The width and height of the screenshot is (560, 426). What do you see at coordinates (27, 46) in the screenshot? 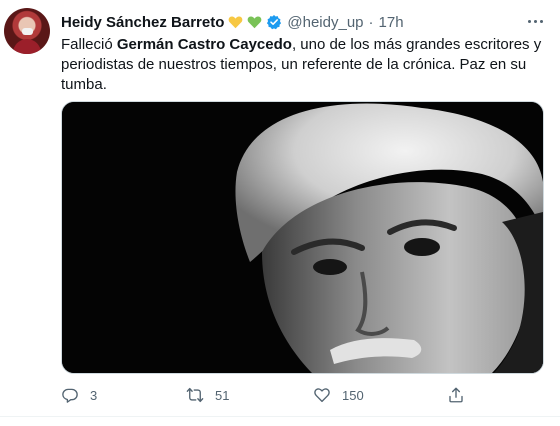
I see `avatar-shirt` at bounding box center [27, 46].